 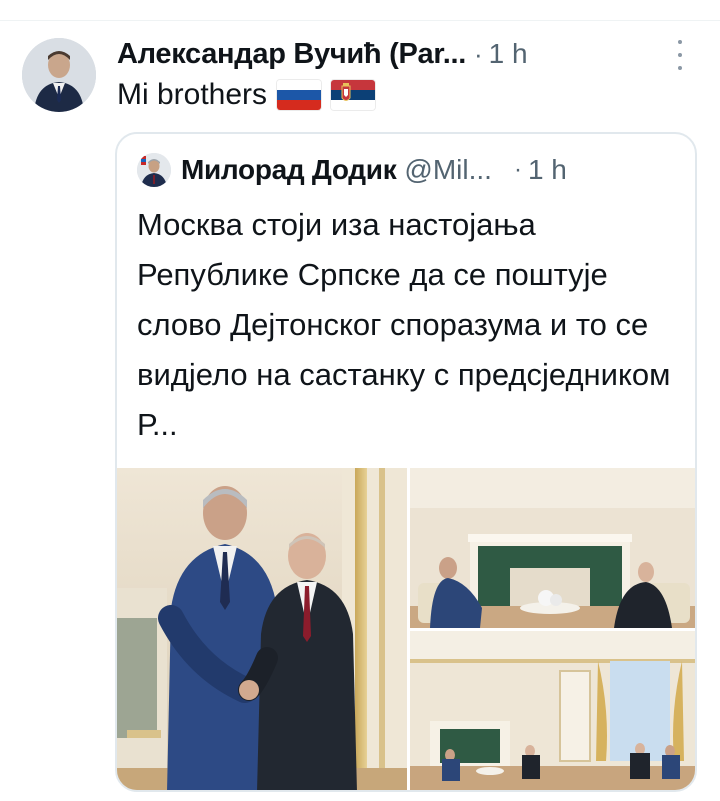 I want to click on tweet-text-content: Mi brothers, so click(x=192, y=94).